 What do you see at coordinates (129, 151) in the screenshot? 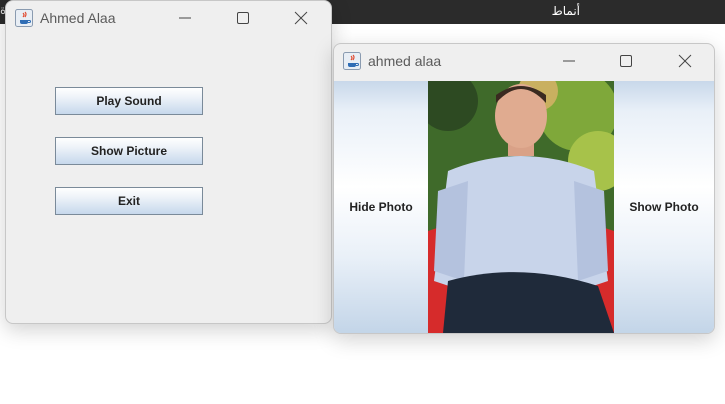
I see `show-picture-button: Show Picture` at bounding box center [129, 151].